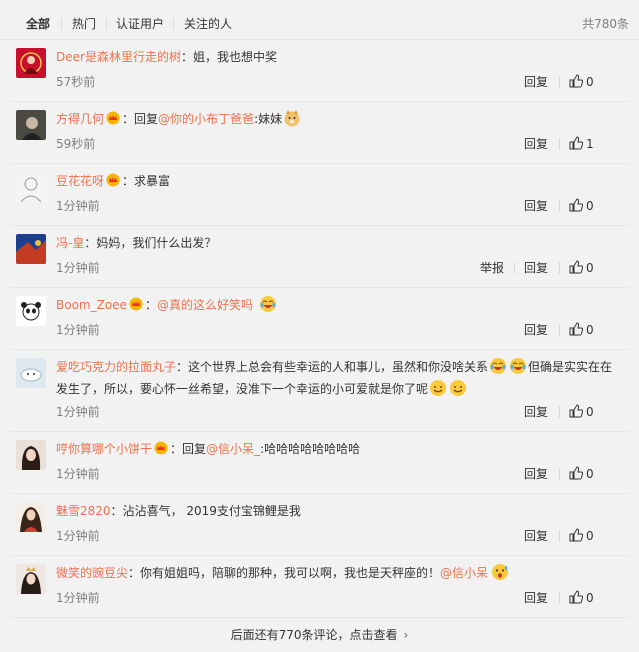 This screenshot has width=639, height=652. What do you see at coordinates (31, 63) in the screenshot?
I see `woman-red-icon` at bounding box center [31, 63].